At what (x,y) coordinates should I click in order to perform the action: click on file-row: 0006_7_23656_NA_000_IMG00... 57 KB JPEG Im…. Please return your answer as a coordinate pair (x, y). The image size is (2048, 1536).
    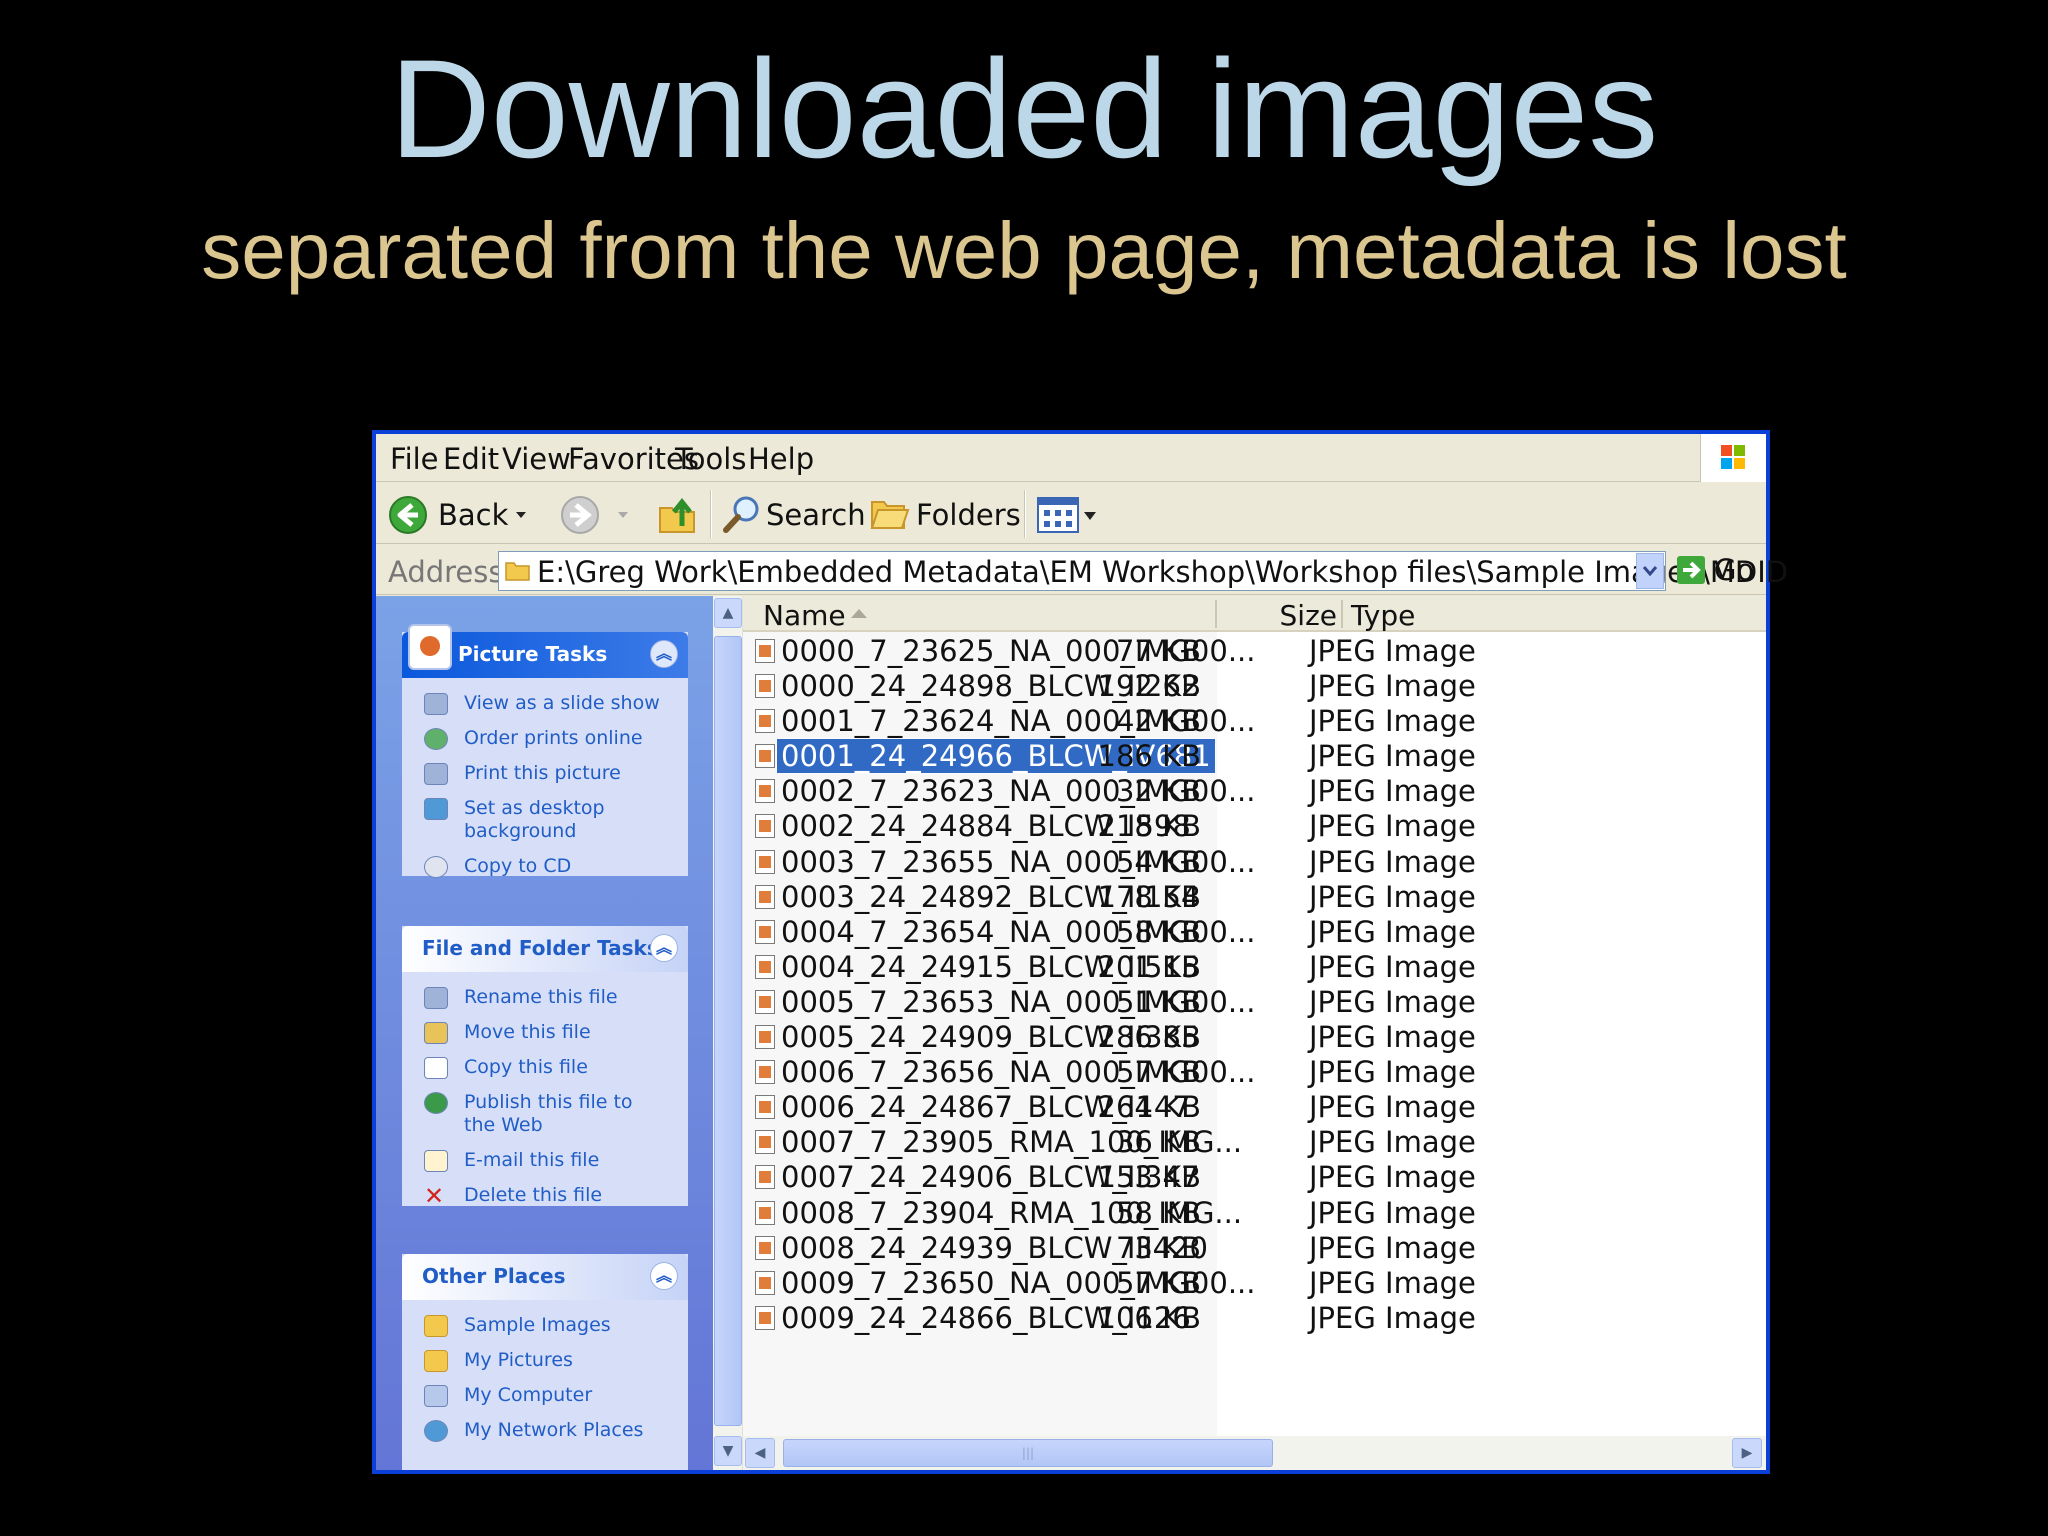
    Looking at the image, I should click on (1254, 1072).